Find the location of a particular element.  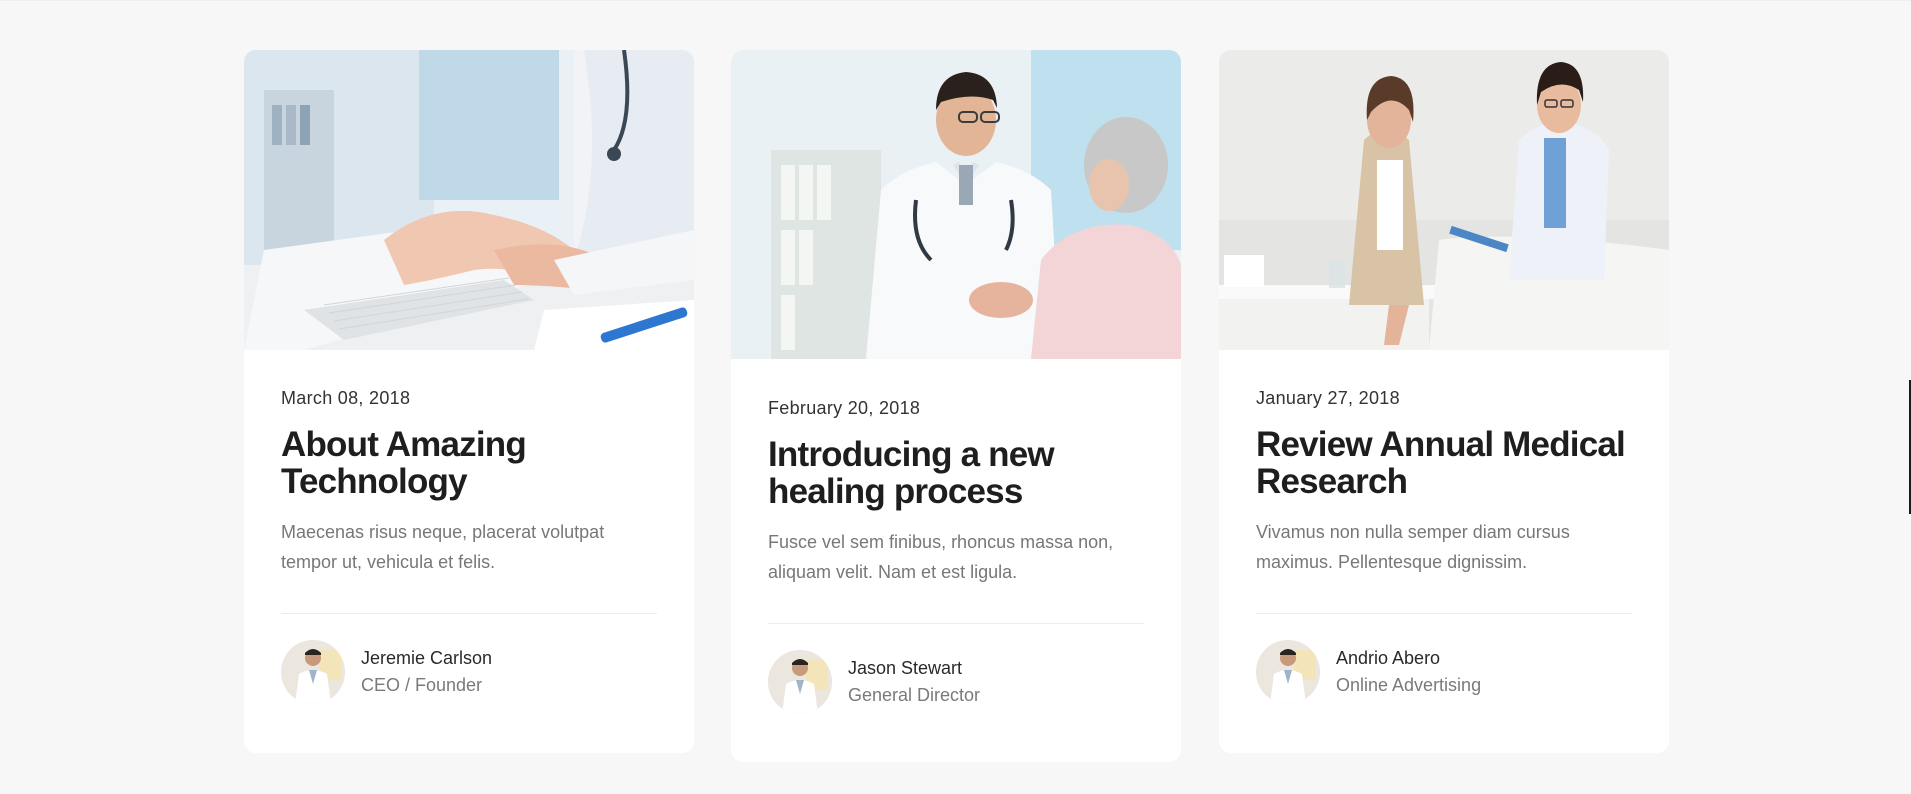

author-role: CEO / Founder is located at coordinates (422, 685).